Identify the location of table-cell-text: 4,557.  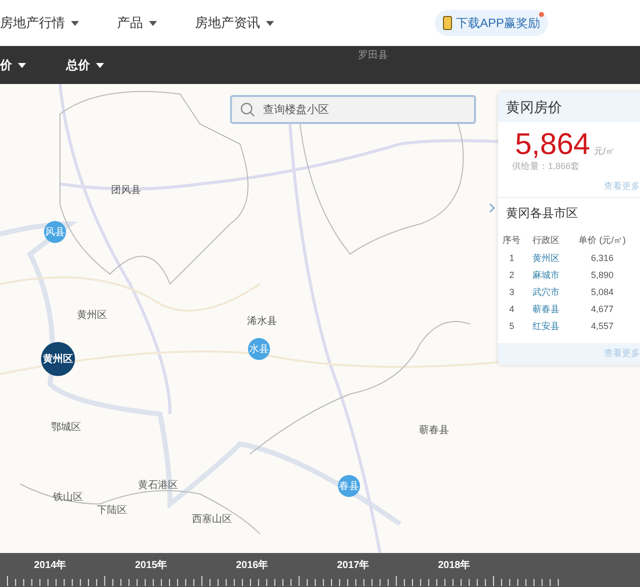
(602, 326).